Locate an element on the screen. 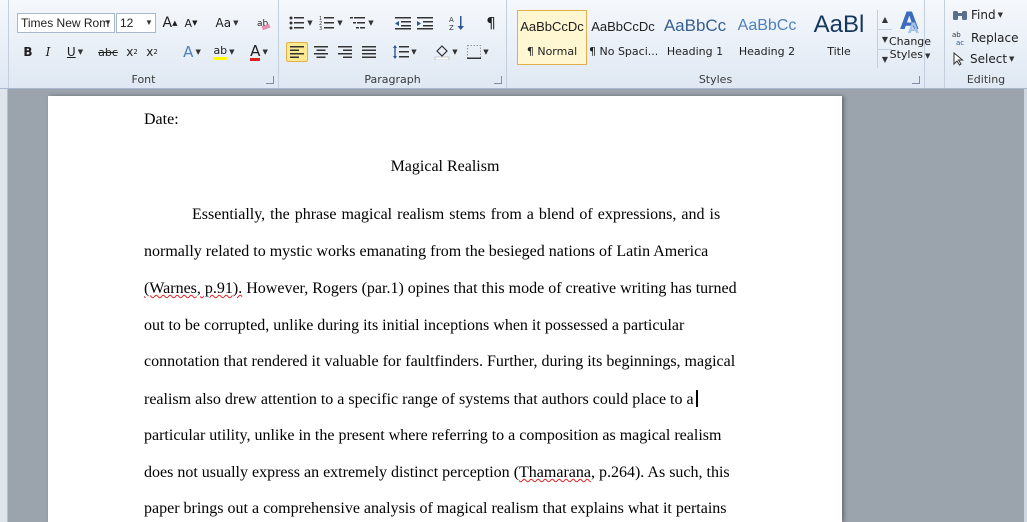 This screenshot has width=1027, height=522. svg-text: Z is located at coordinates (451, 27).